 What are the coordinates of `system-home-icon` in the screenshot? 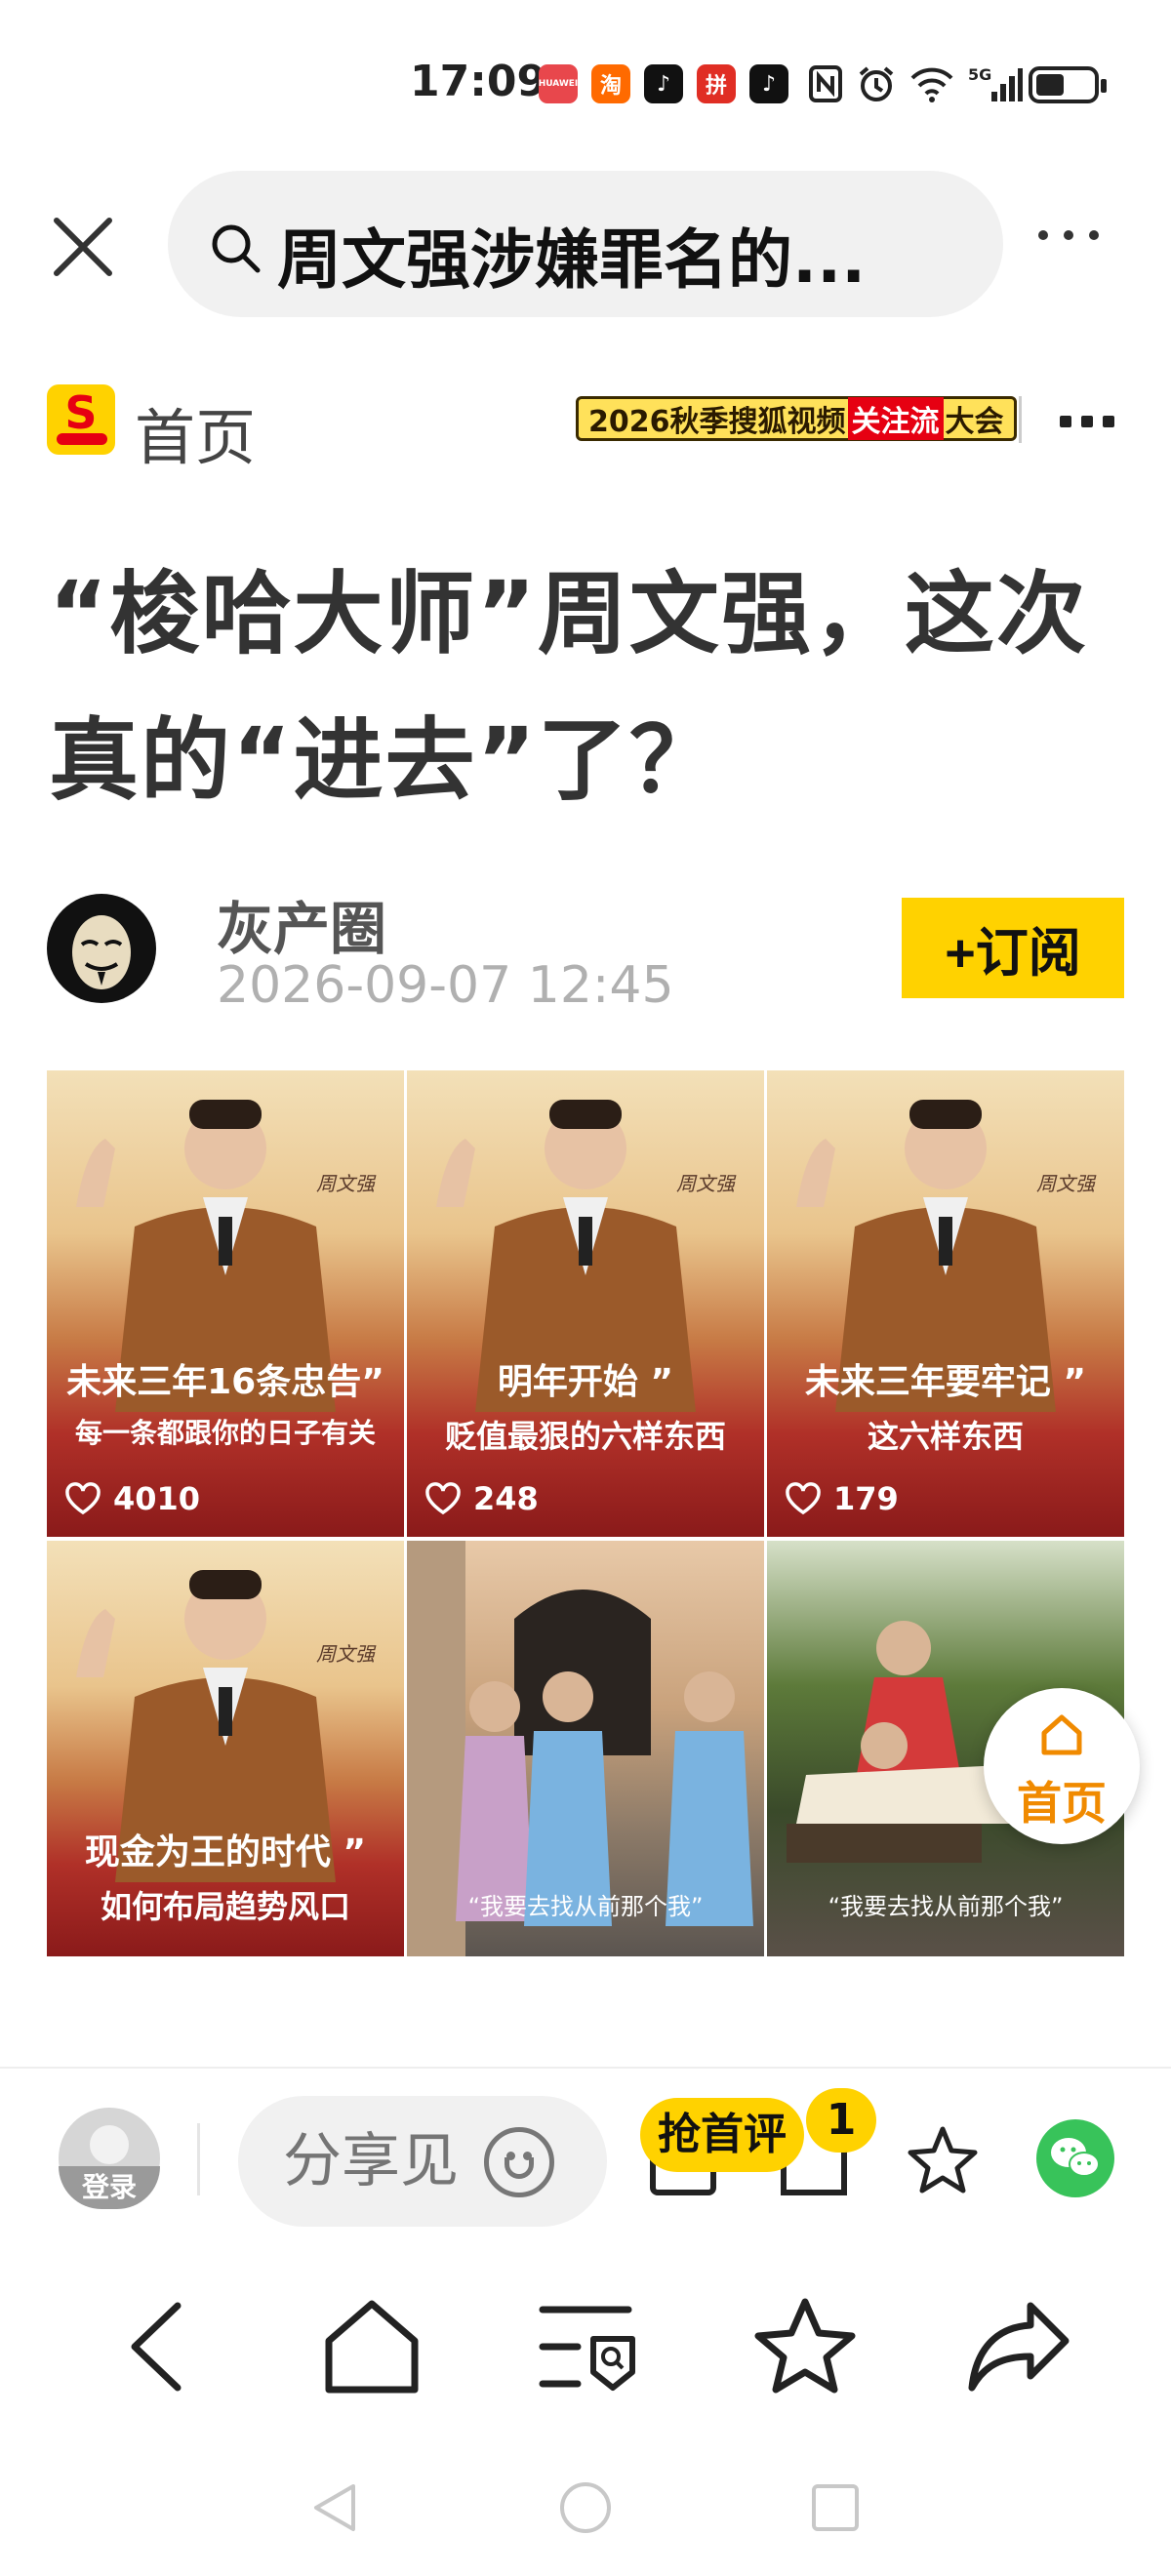 It's located at (585, 2507).